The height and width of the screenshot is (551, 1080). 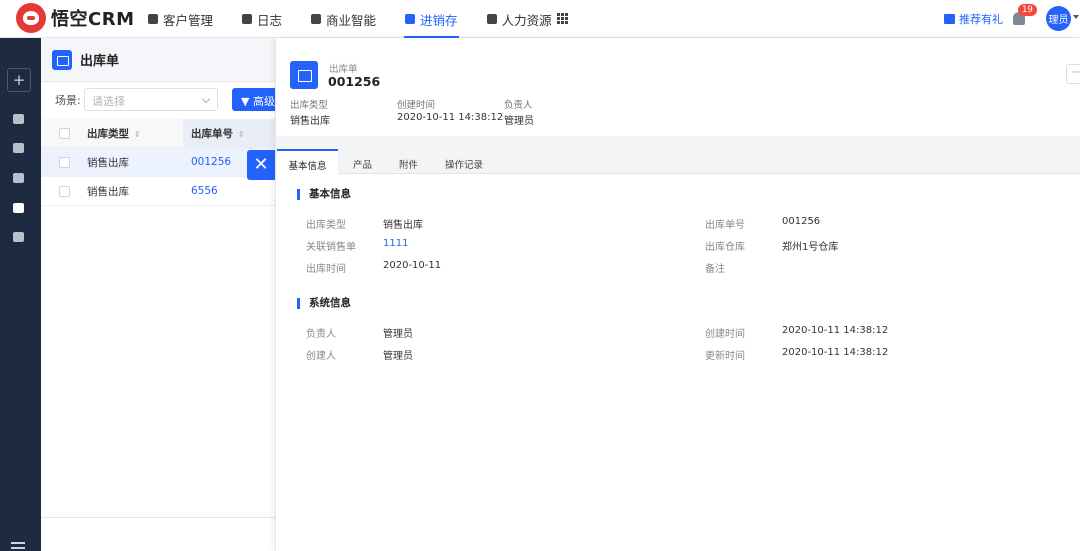 I want to click on main-nav: 客户管理 日志 商业智能 进销存 人力资源, so click(x=364, y=19).